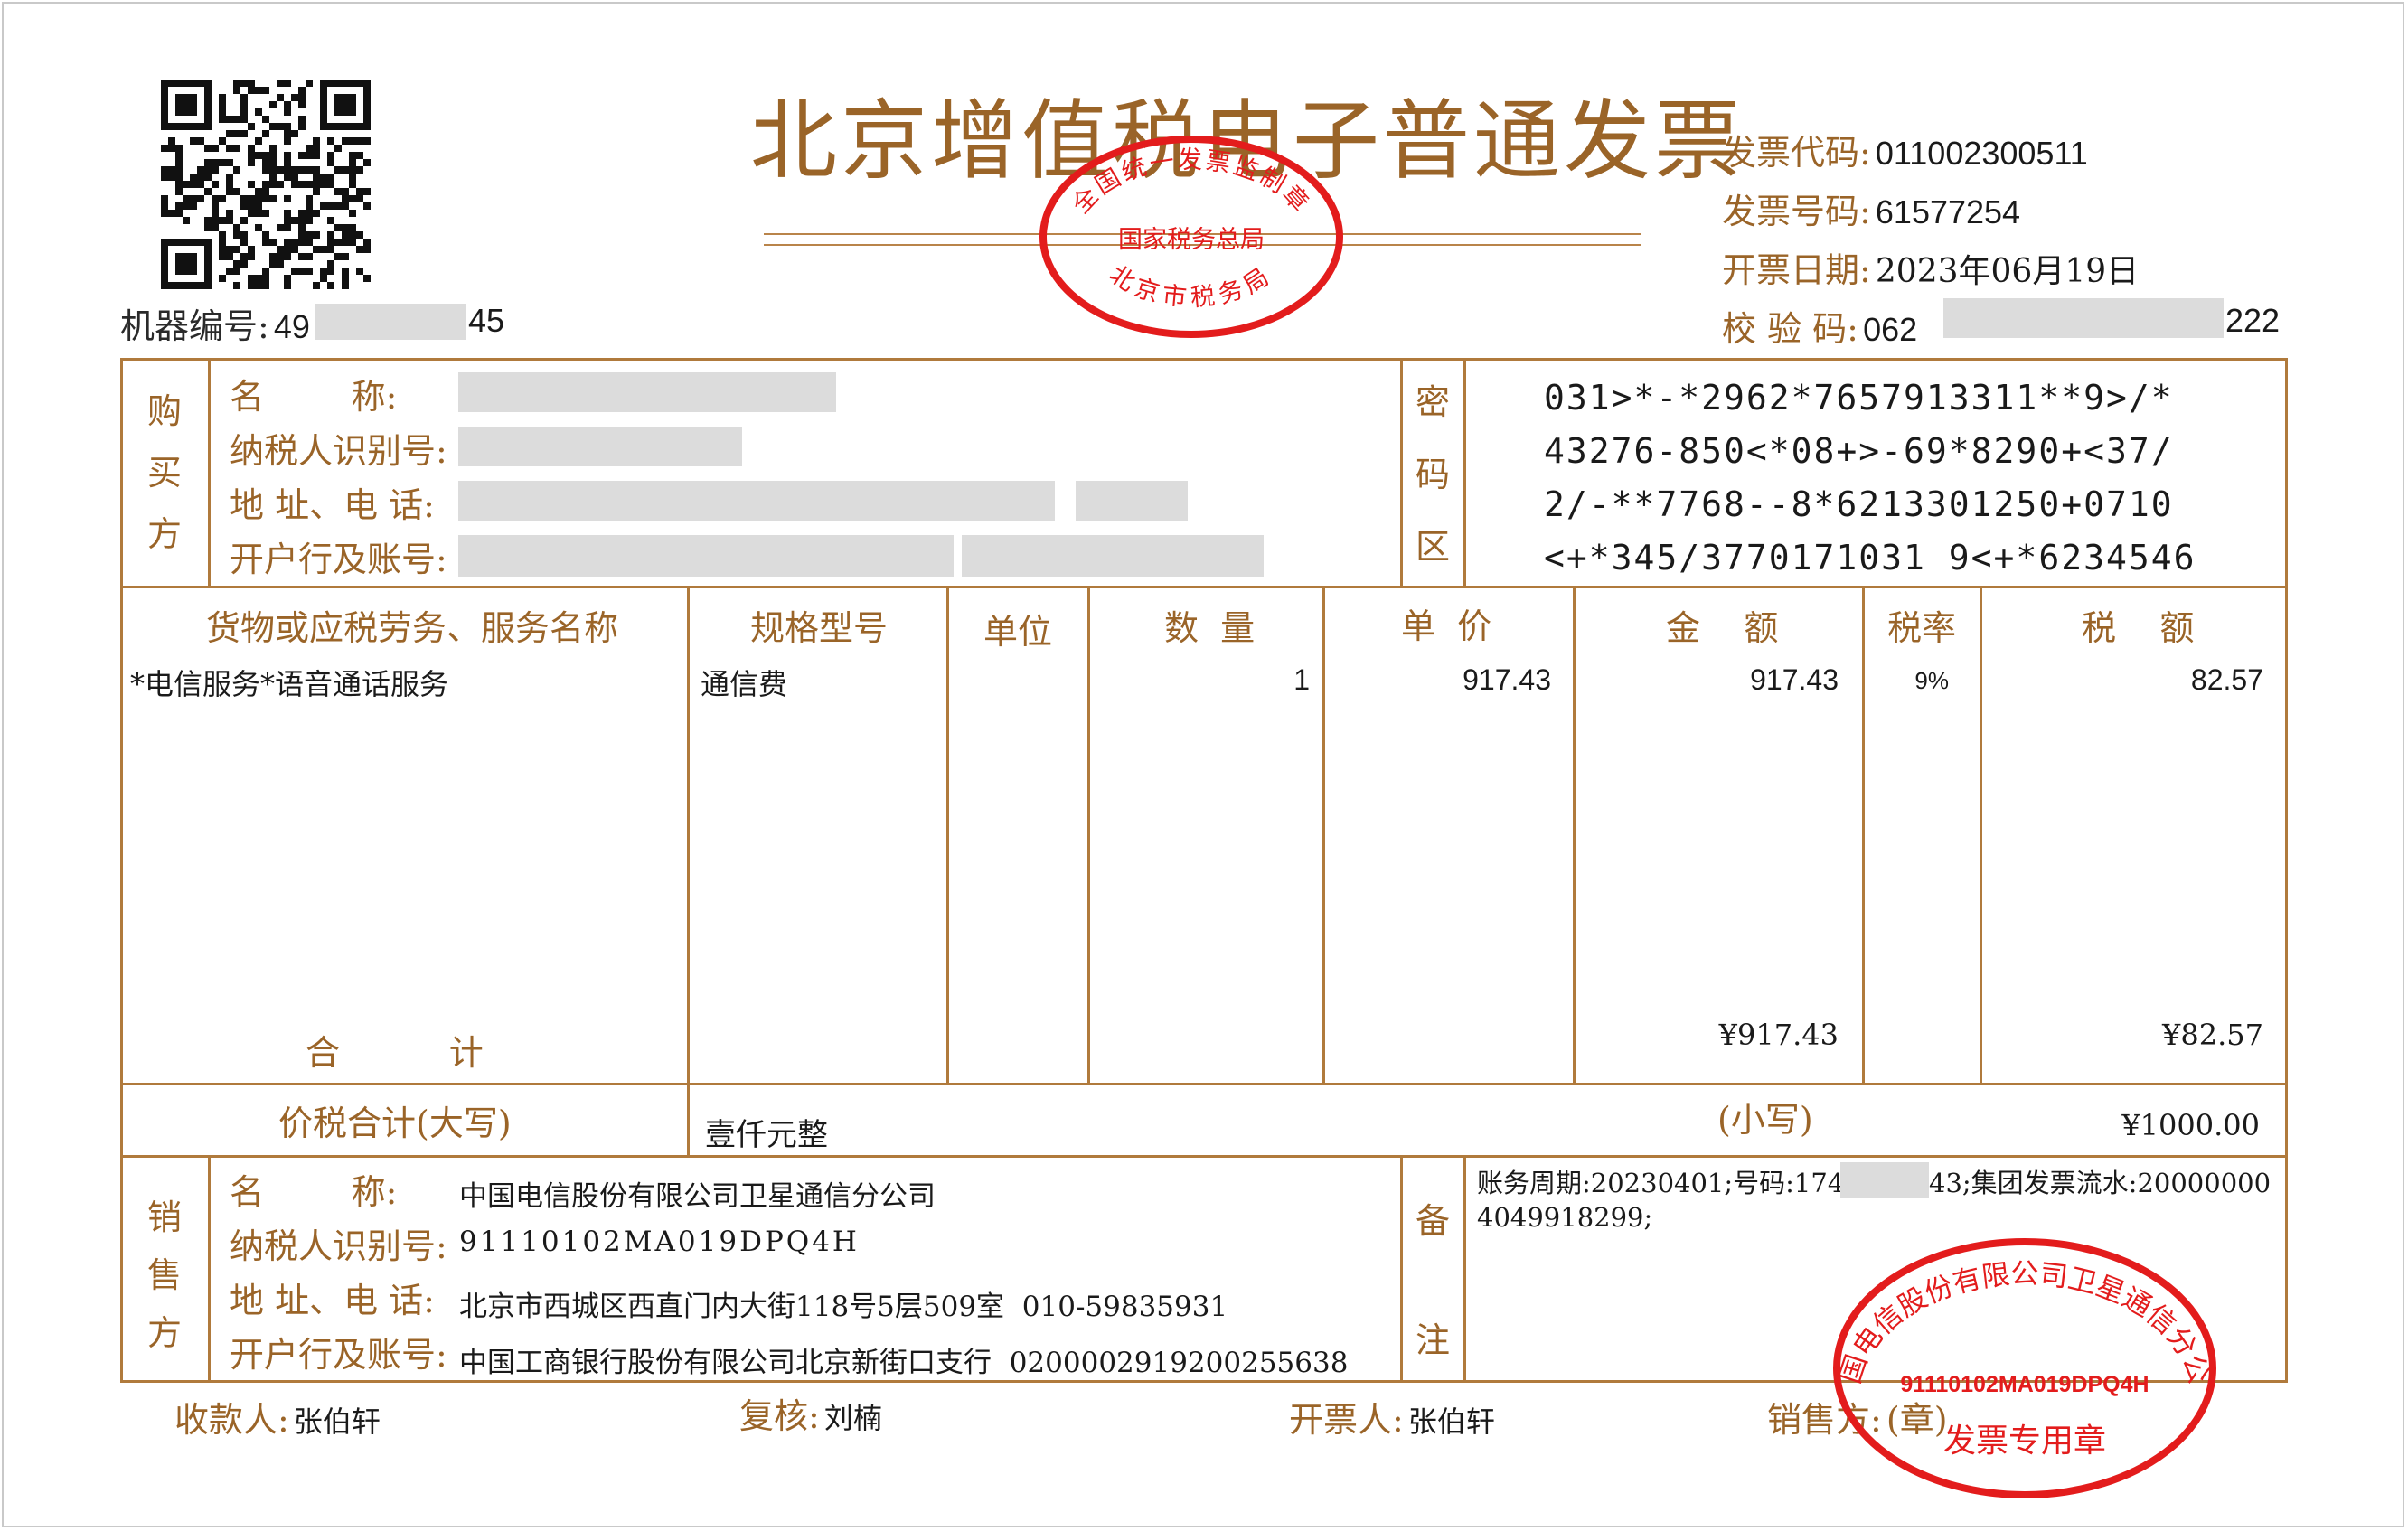 Image resolution: width=2408 pixels, height=1531 pixels. Describe the element at coordinates (659, 1242) in the screenshot. I see `seller-taxid: 91110102MA019DPQ4H` at that location.